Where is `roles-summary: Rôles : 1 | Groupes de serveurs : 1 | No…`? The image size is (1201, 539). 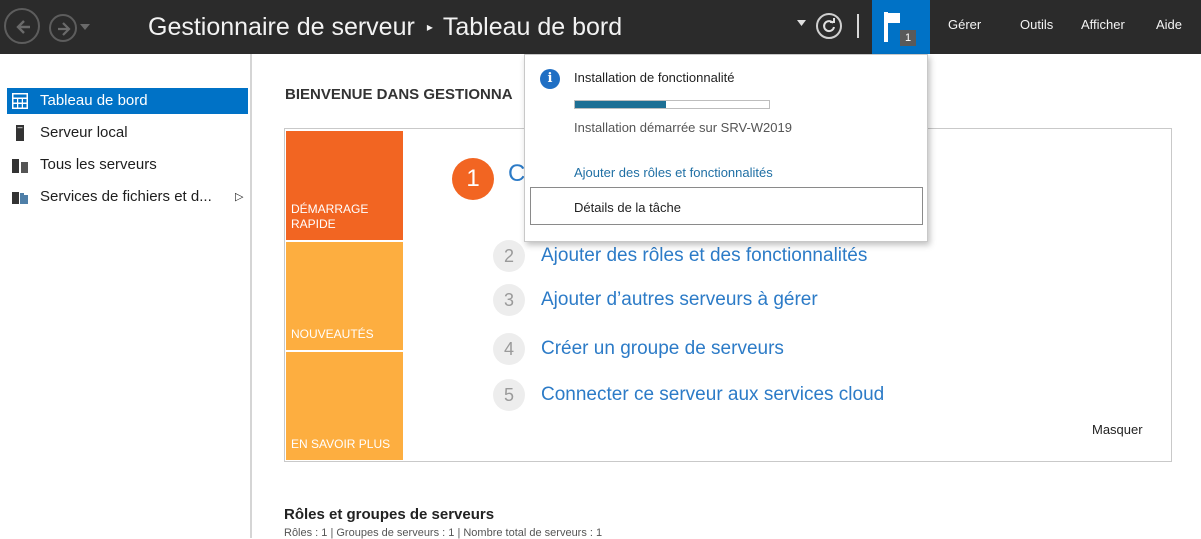
roles-summary: Rôles : 1 | Groupes de serveurs : 1 | No… is located at coordinates (443, 533).